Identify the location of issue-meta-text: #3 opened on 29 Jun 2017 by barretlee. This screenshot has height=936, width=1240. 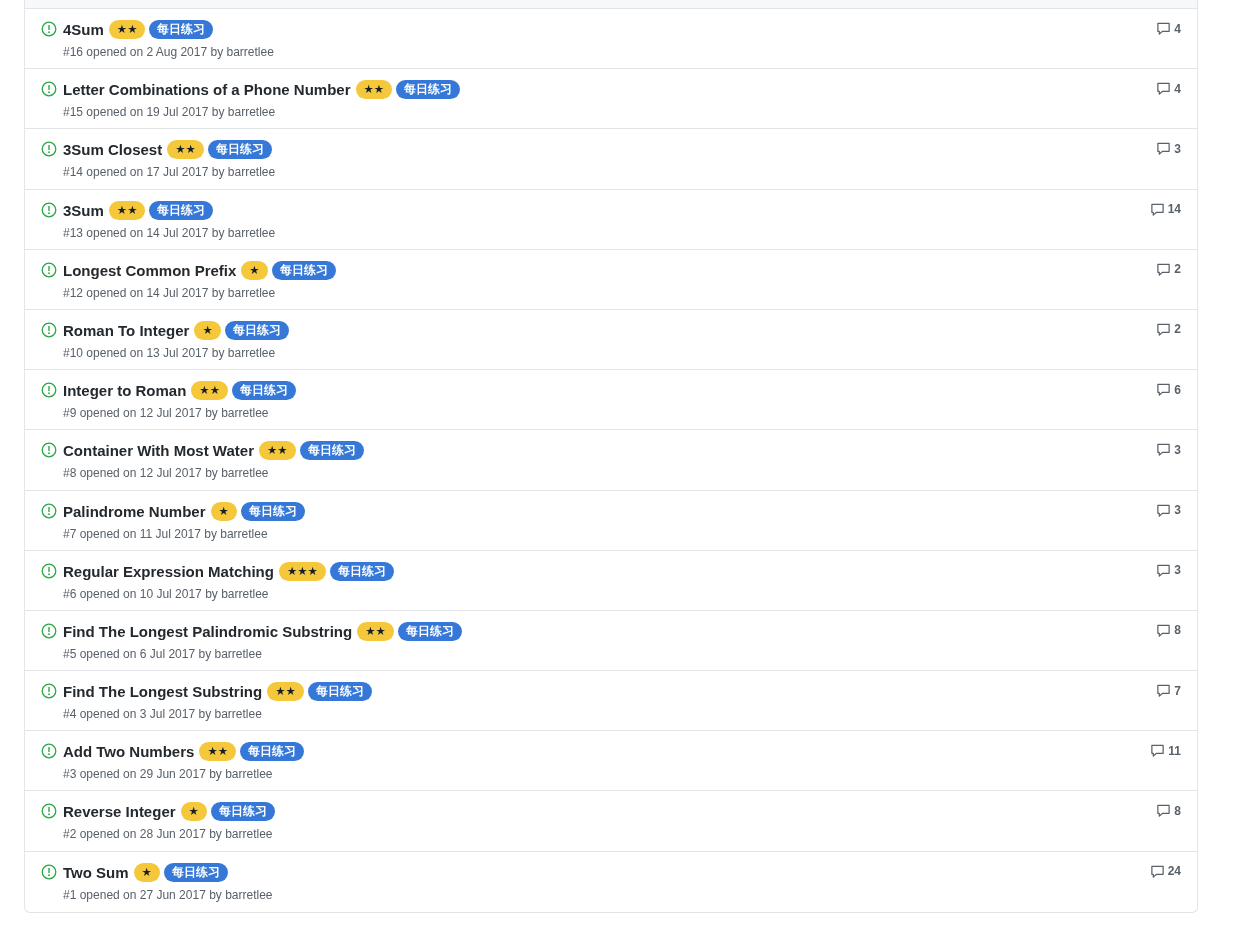
(168, 774).